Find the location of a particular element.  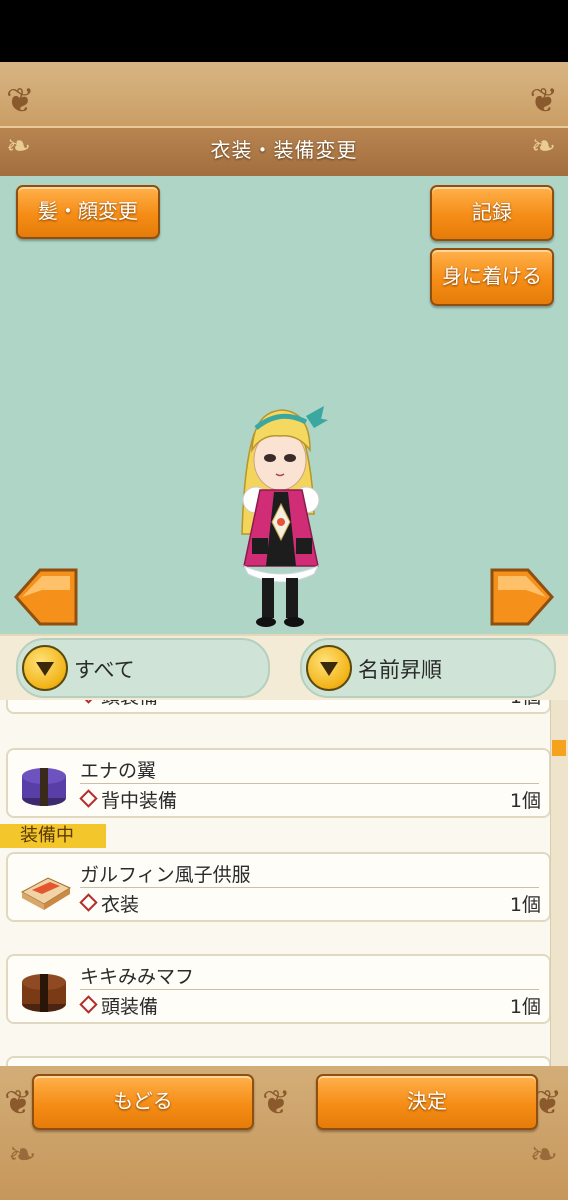

ornament-right-icon: ❦ is located at coordinates (544, 101).